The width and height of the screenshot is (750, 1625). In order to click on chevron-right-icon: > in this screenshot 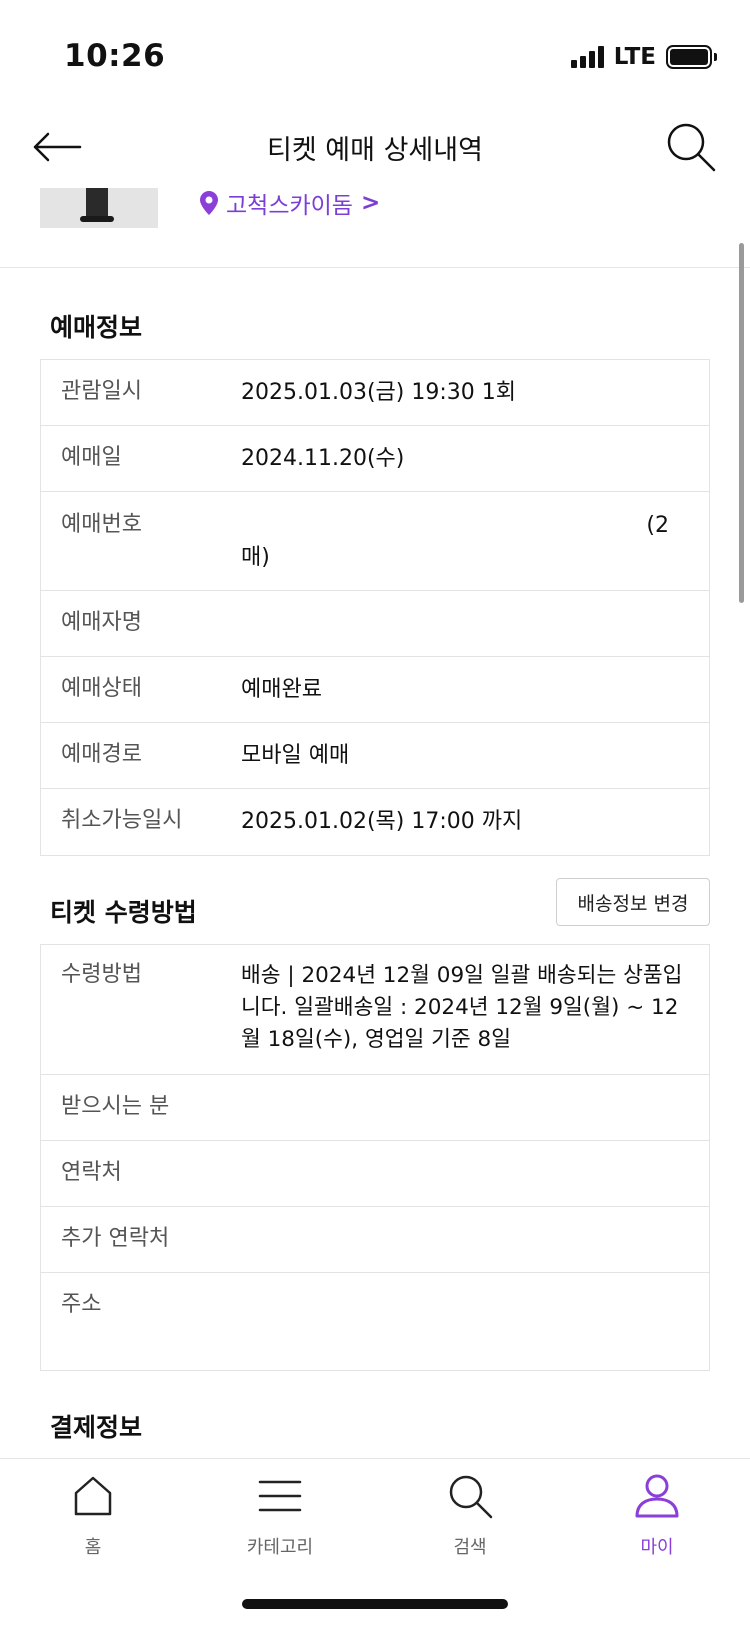, I will do `click(370, 203)`.